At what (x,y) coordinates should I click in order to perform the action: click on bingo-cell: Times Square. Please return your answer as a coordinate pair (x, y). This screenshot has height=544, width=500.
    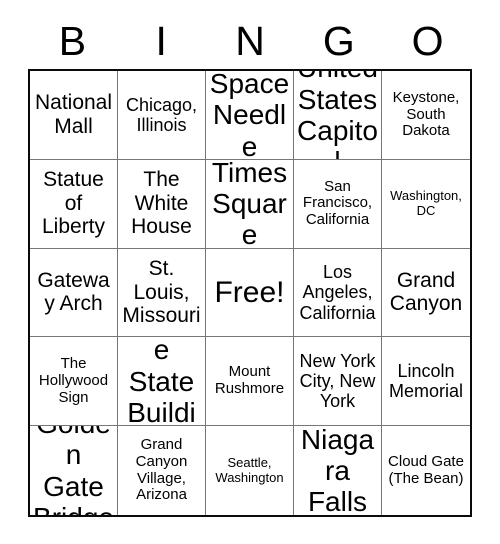
    Looking at the image, I should click on (250, 204).